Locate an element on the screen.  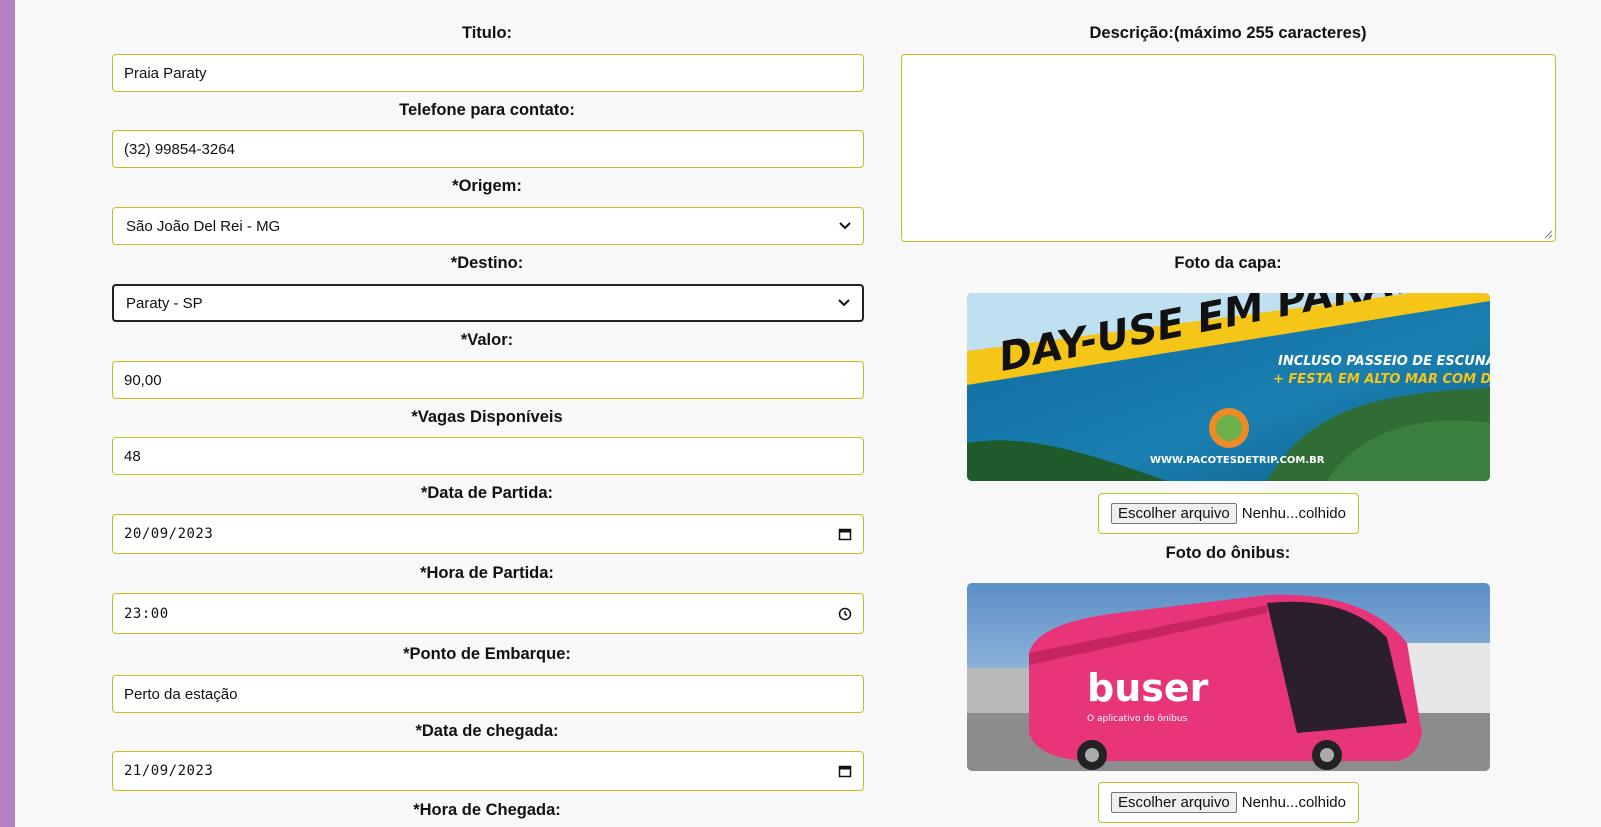
data-chegada-label: *Data de chegada: is located at coordinates (487, 731).